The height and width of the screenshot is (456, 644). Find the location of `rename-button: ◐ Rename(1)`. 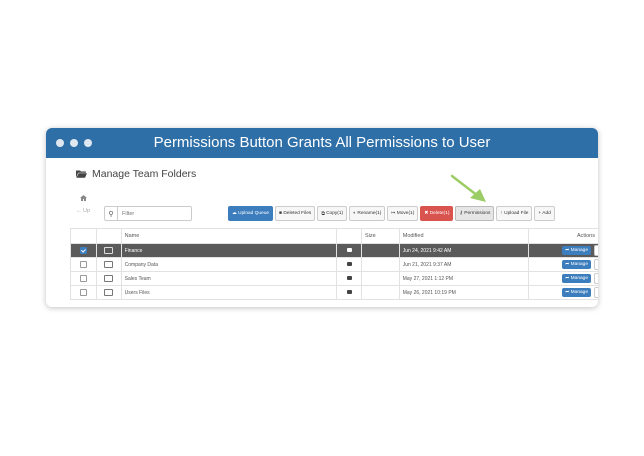

rename-button: ◐ Rename(1) is located at coordinates (367, 213).